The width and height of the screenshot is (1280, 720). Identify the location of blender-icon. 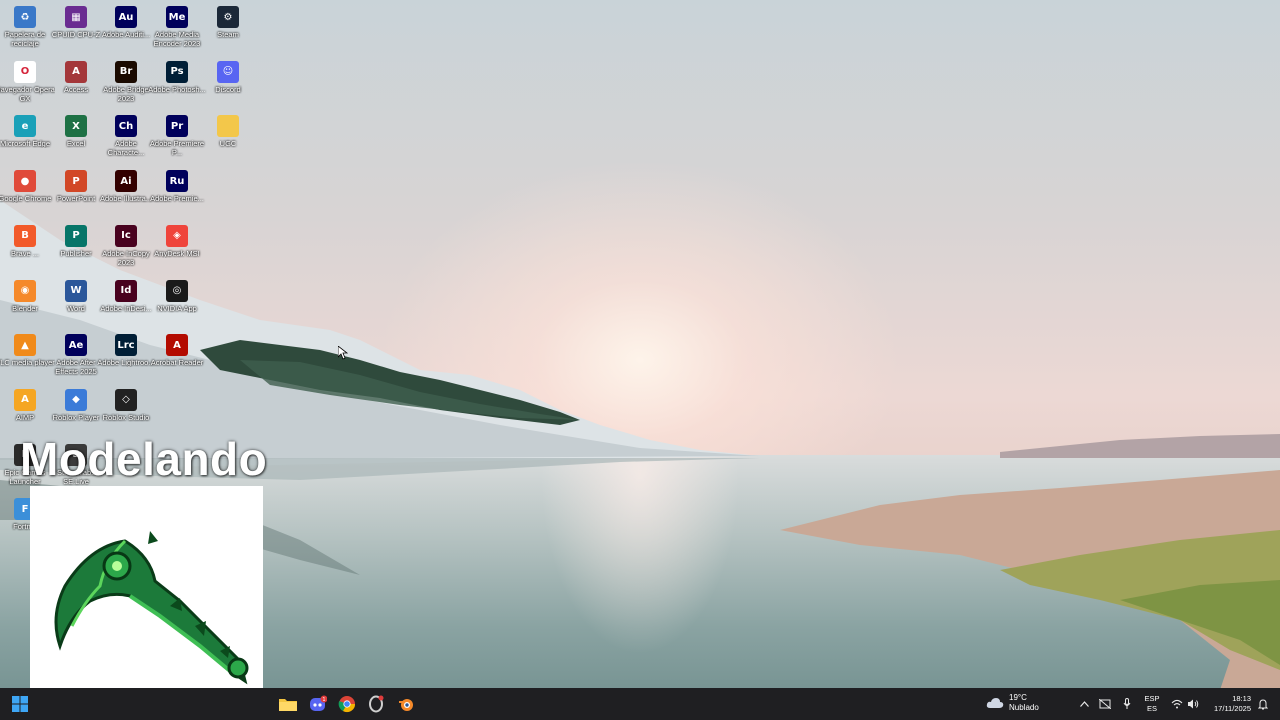
(406, 705).